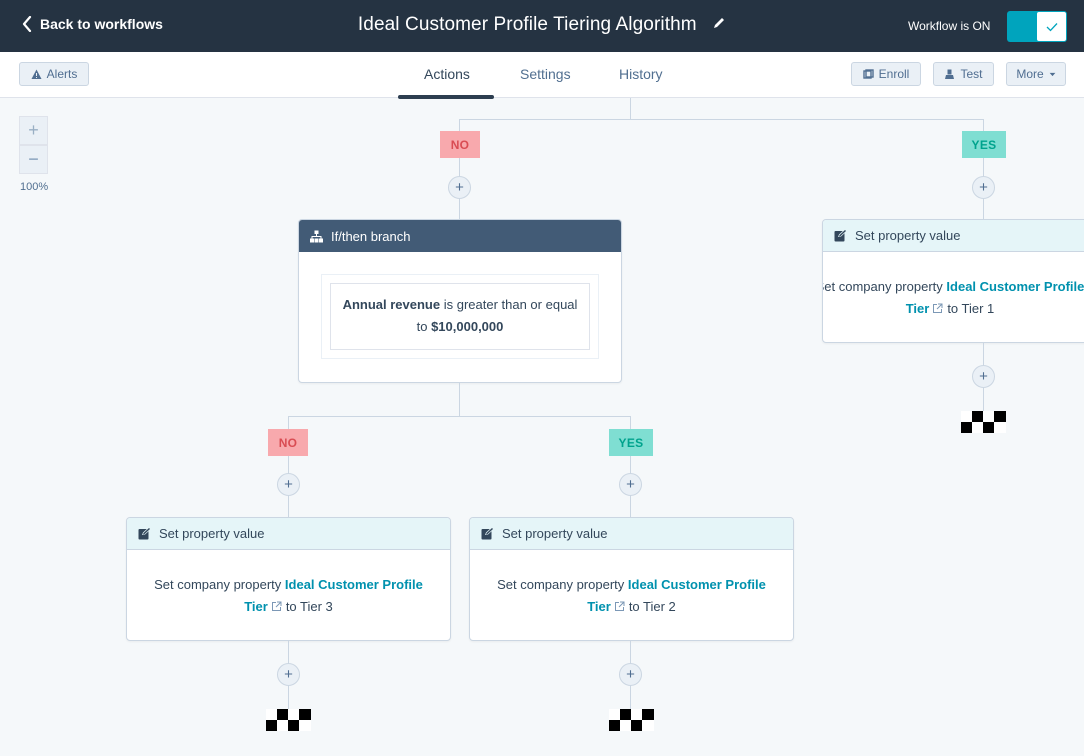  I want to click on pencil-icon, so click(719, 23).